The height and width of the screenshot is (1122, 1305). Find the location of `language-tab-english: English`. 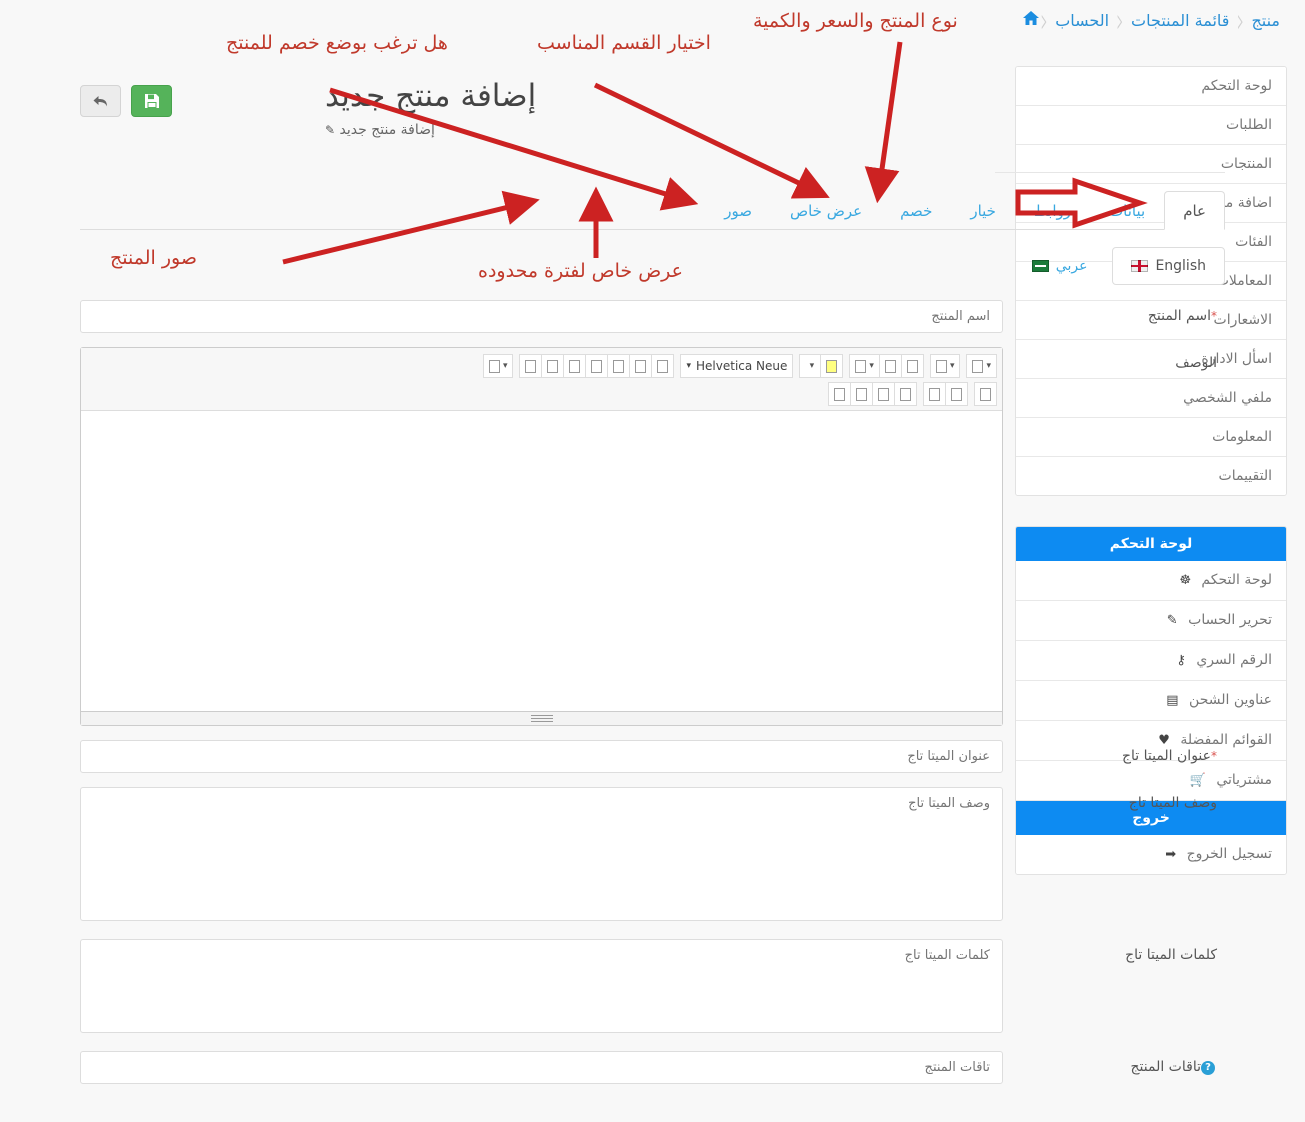

language-tab-english: English is located at coordinates (1168, 266).